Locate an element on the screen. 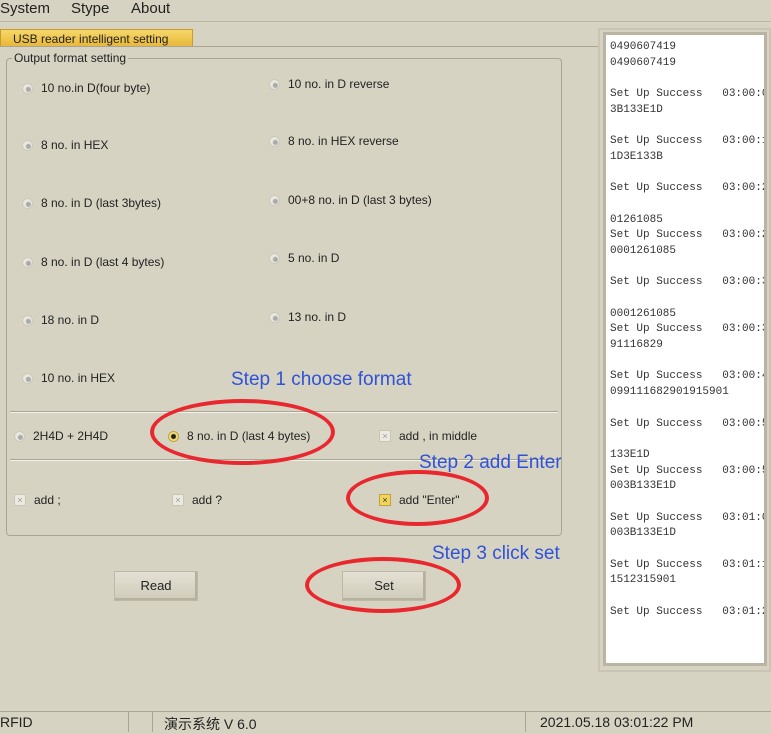 Image resolution: width=771 pixels, height=734 pixels. radio-label: 10 no. in HEX is located at coordinates (78, 378).